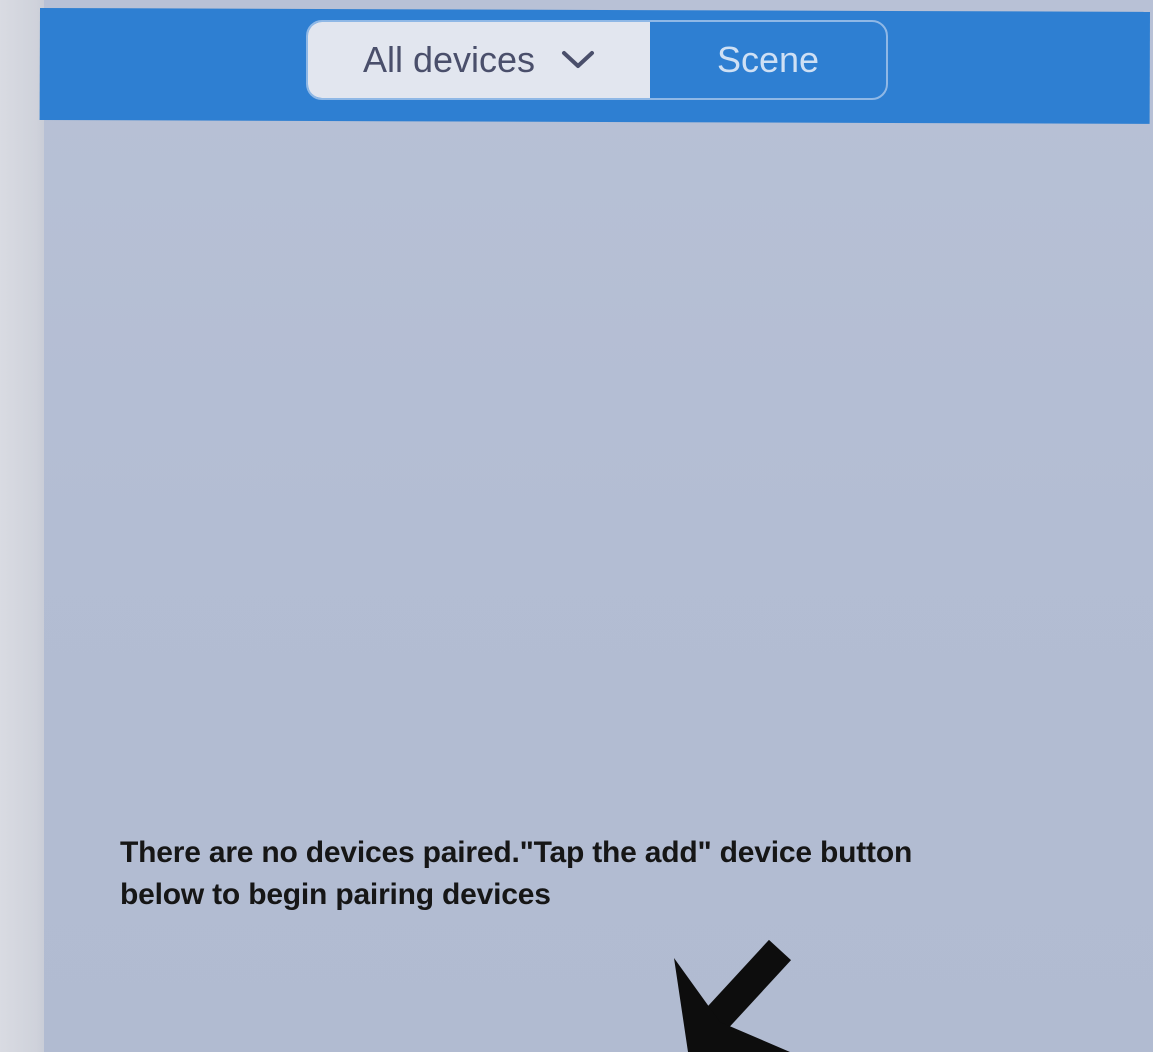 The image size is (1153, 1052). I want to click on all-devices-dropdown: All devices, so click(479, 60).